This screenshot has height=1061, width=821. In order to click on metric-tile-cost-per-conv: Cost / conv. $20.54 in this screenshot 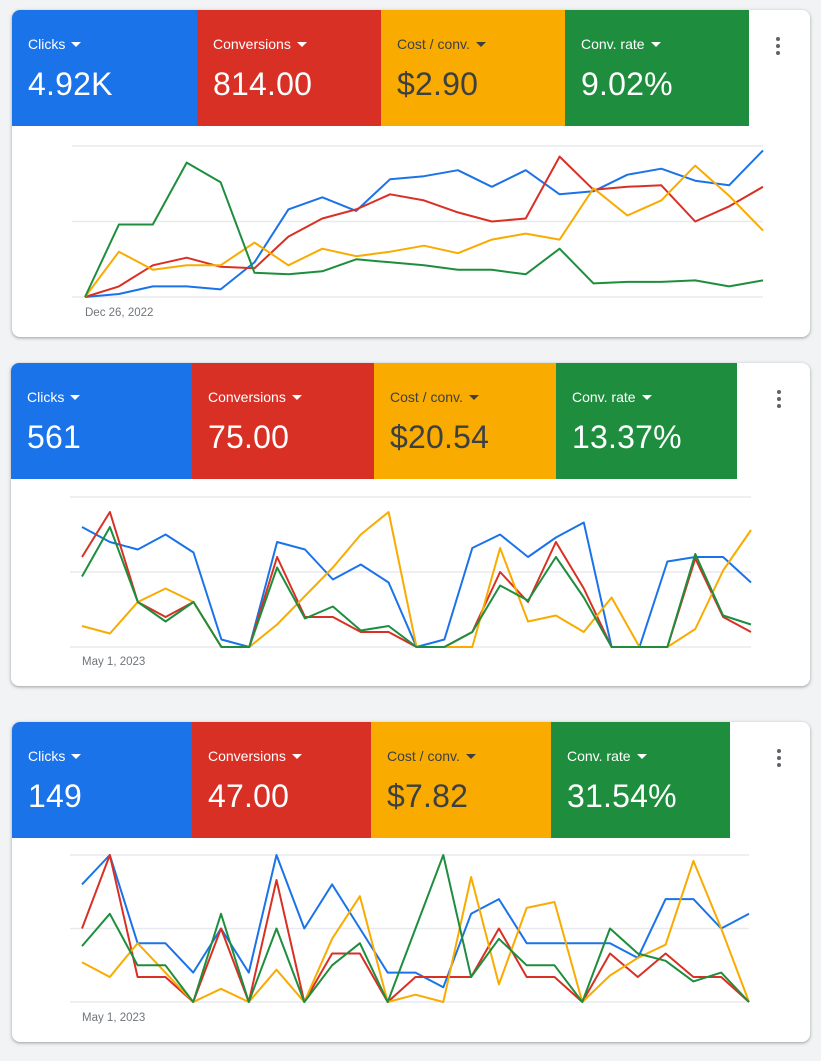, I will do `click(465, 421)`.